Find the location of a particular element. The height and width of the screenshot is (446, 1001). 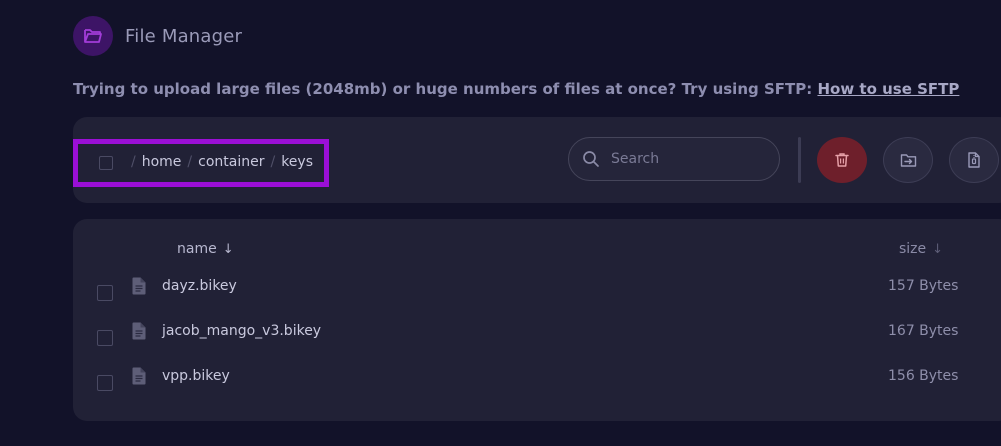

file-name: vpp.bikey is located at coordinates (196, 376).